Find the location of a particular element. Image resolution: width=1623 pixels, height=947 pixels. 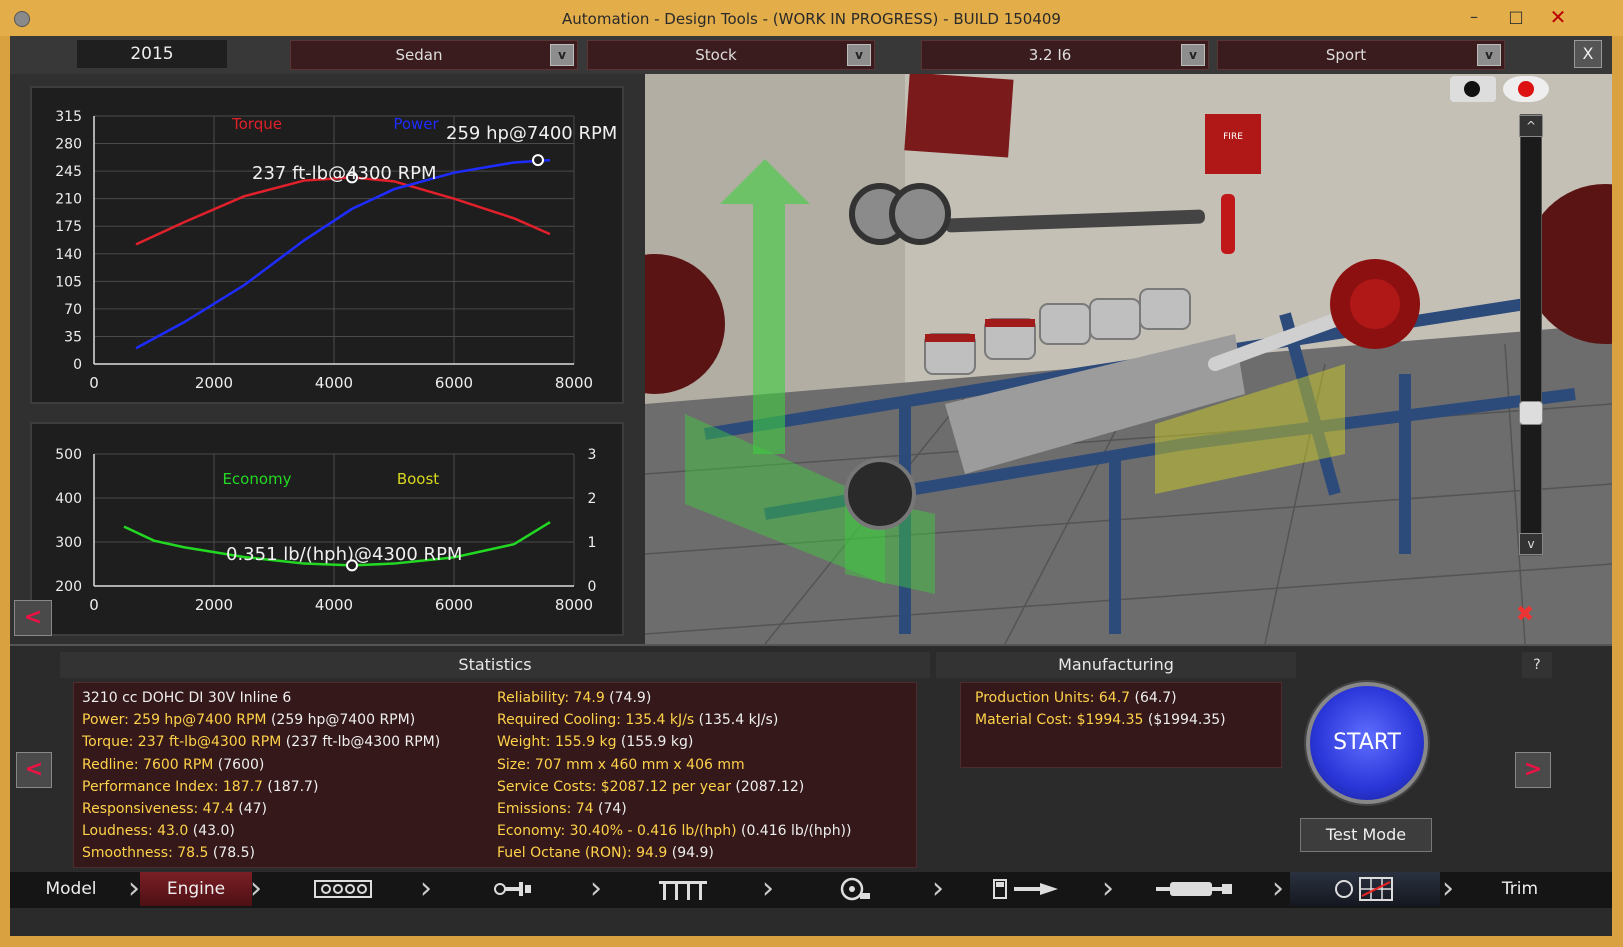

engine-dropdown: 3.2 I6 v is located at coordinates (1065, 55).